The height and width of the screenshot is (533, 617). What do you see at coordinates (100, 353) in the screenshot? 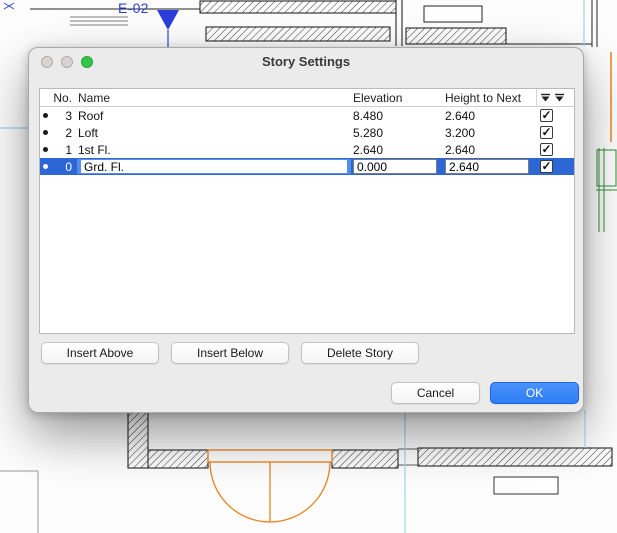
I see `insert-above-button: Insert Above` at bounding box center [100, 353].